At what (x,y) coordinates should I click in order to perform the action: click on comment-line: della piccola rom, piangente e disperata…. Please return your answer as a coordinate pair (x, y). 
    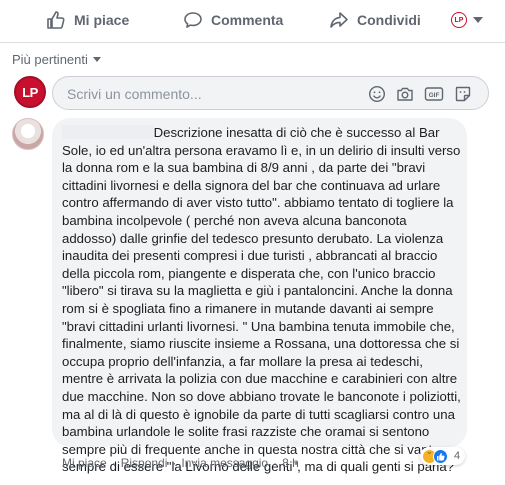
    Looking at the image, I should click on (249, 273).